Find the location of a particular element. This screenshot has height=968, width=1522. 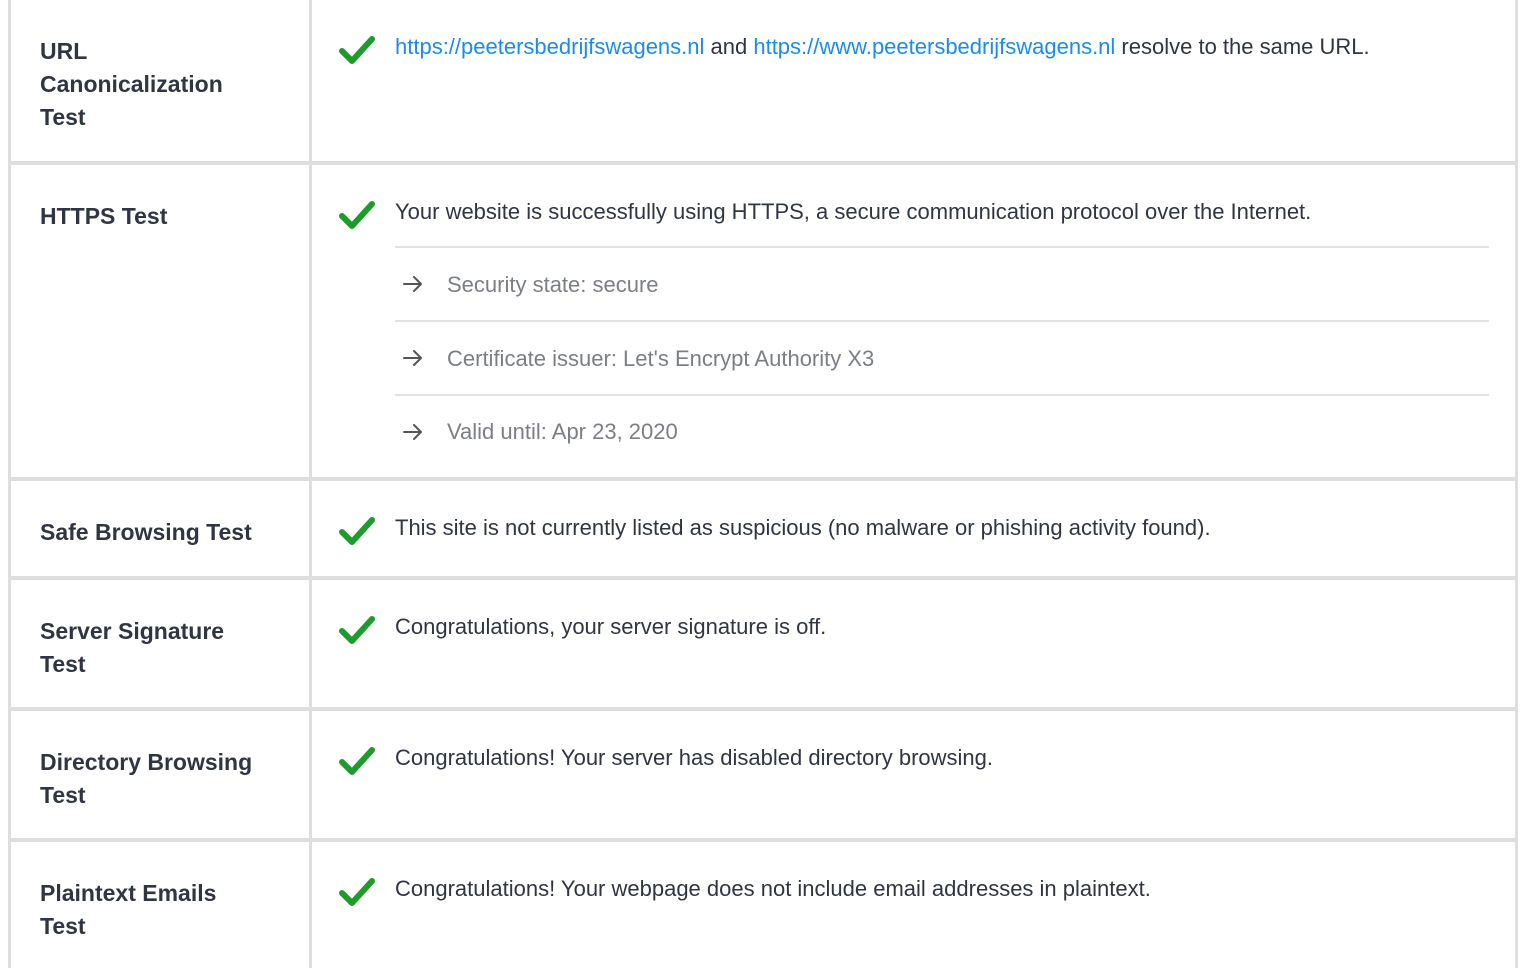

directory-browsing-label: Directory Browsing Test is located at coordinates (146, 778).